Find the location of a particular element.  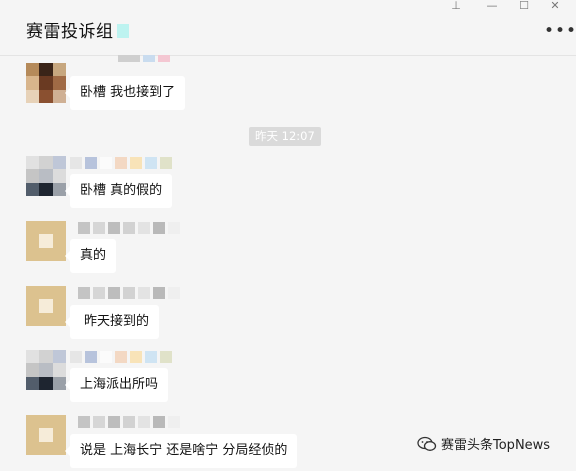

watermark-text: 赛雷头条TopNews is located at coordinates (496, 445).